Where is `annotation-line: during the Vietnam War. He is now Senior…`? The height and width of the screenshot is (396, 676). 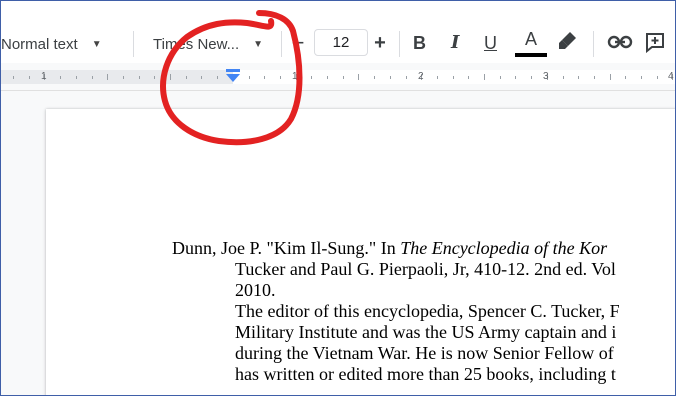
annotation-line: during the Vietnam War. He is now Senior… is located at coordinates (424, 353).